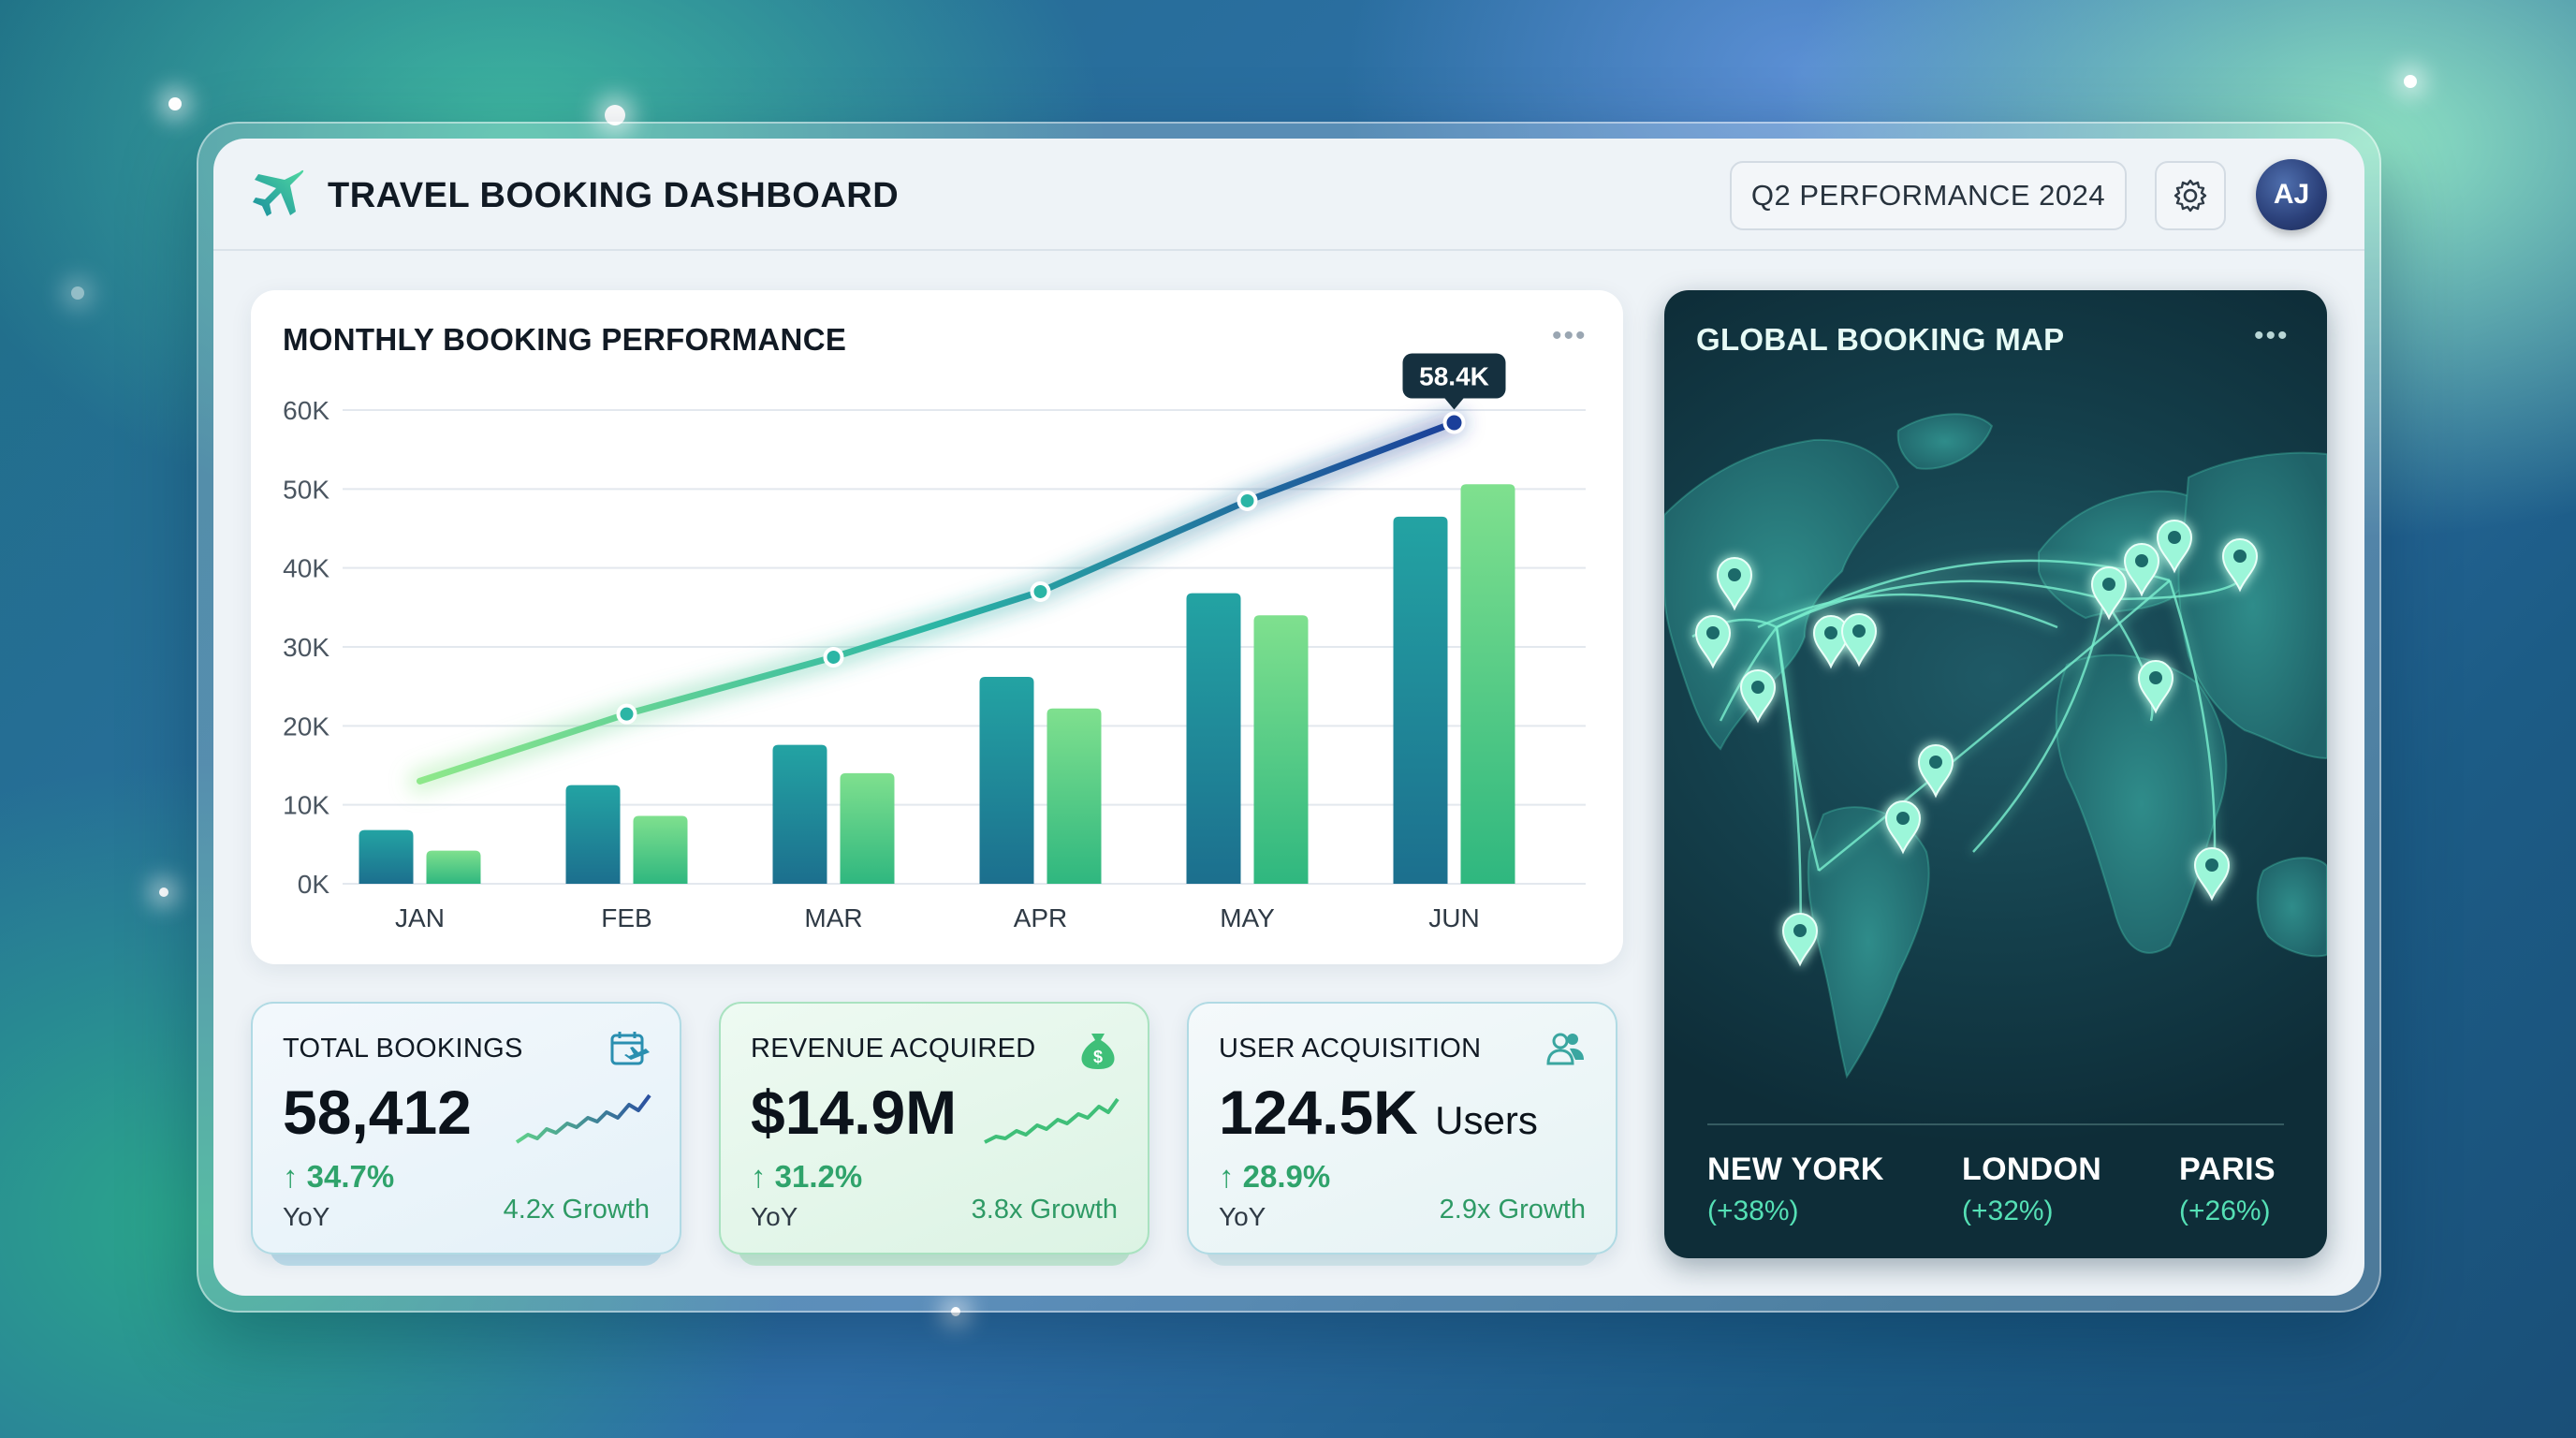  Describe the element at coordinates (2227, 1189) in the screenshot. I see `city-stat-paris: PARIS (+26%)` at that location.